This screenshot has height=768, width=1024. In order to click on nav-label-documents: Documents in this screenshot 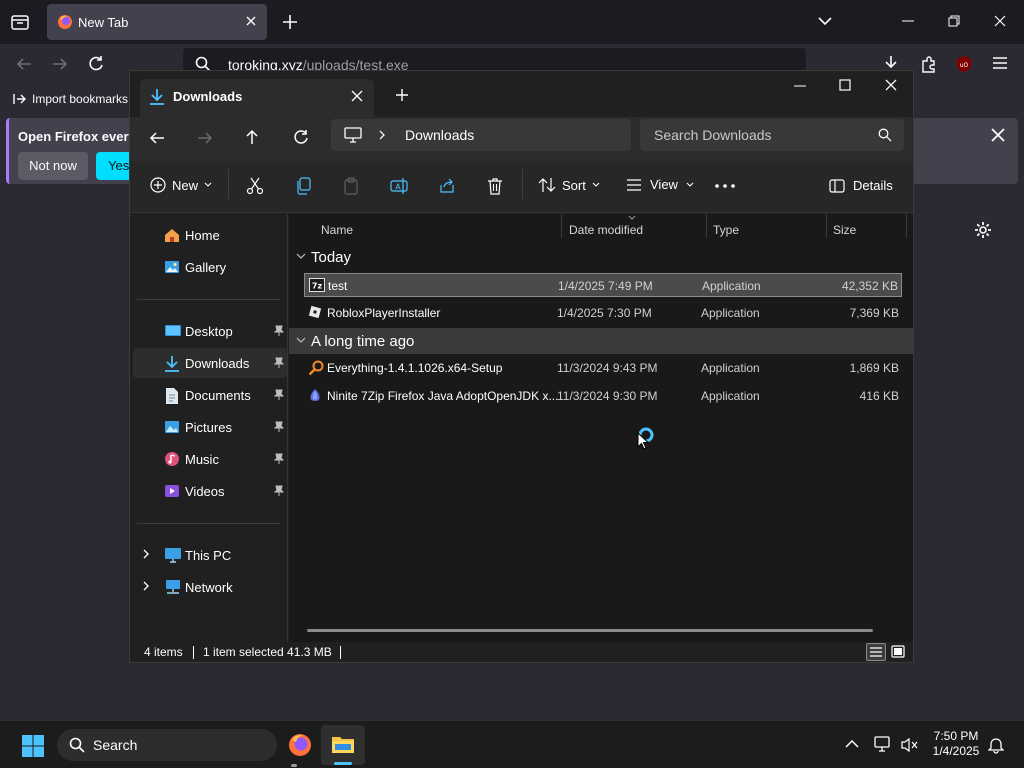, I will do `click(218, 395)`.